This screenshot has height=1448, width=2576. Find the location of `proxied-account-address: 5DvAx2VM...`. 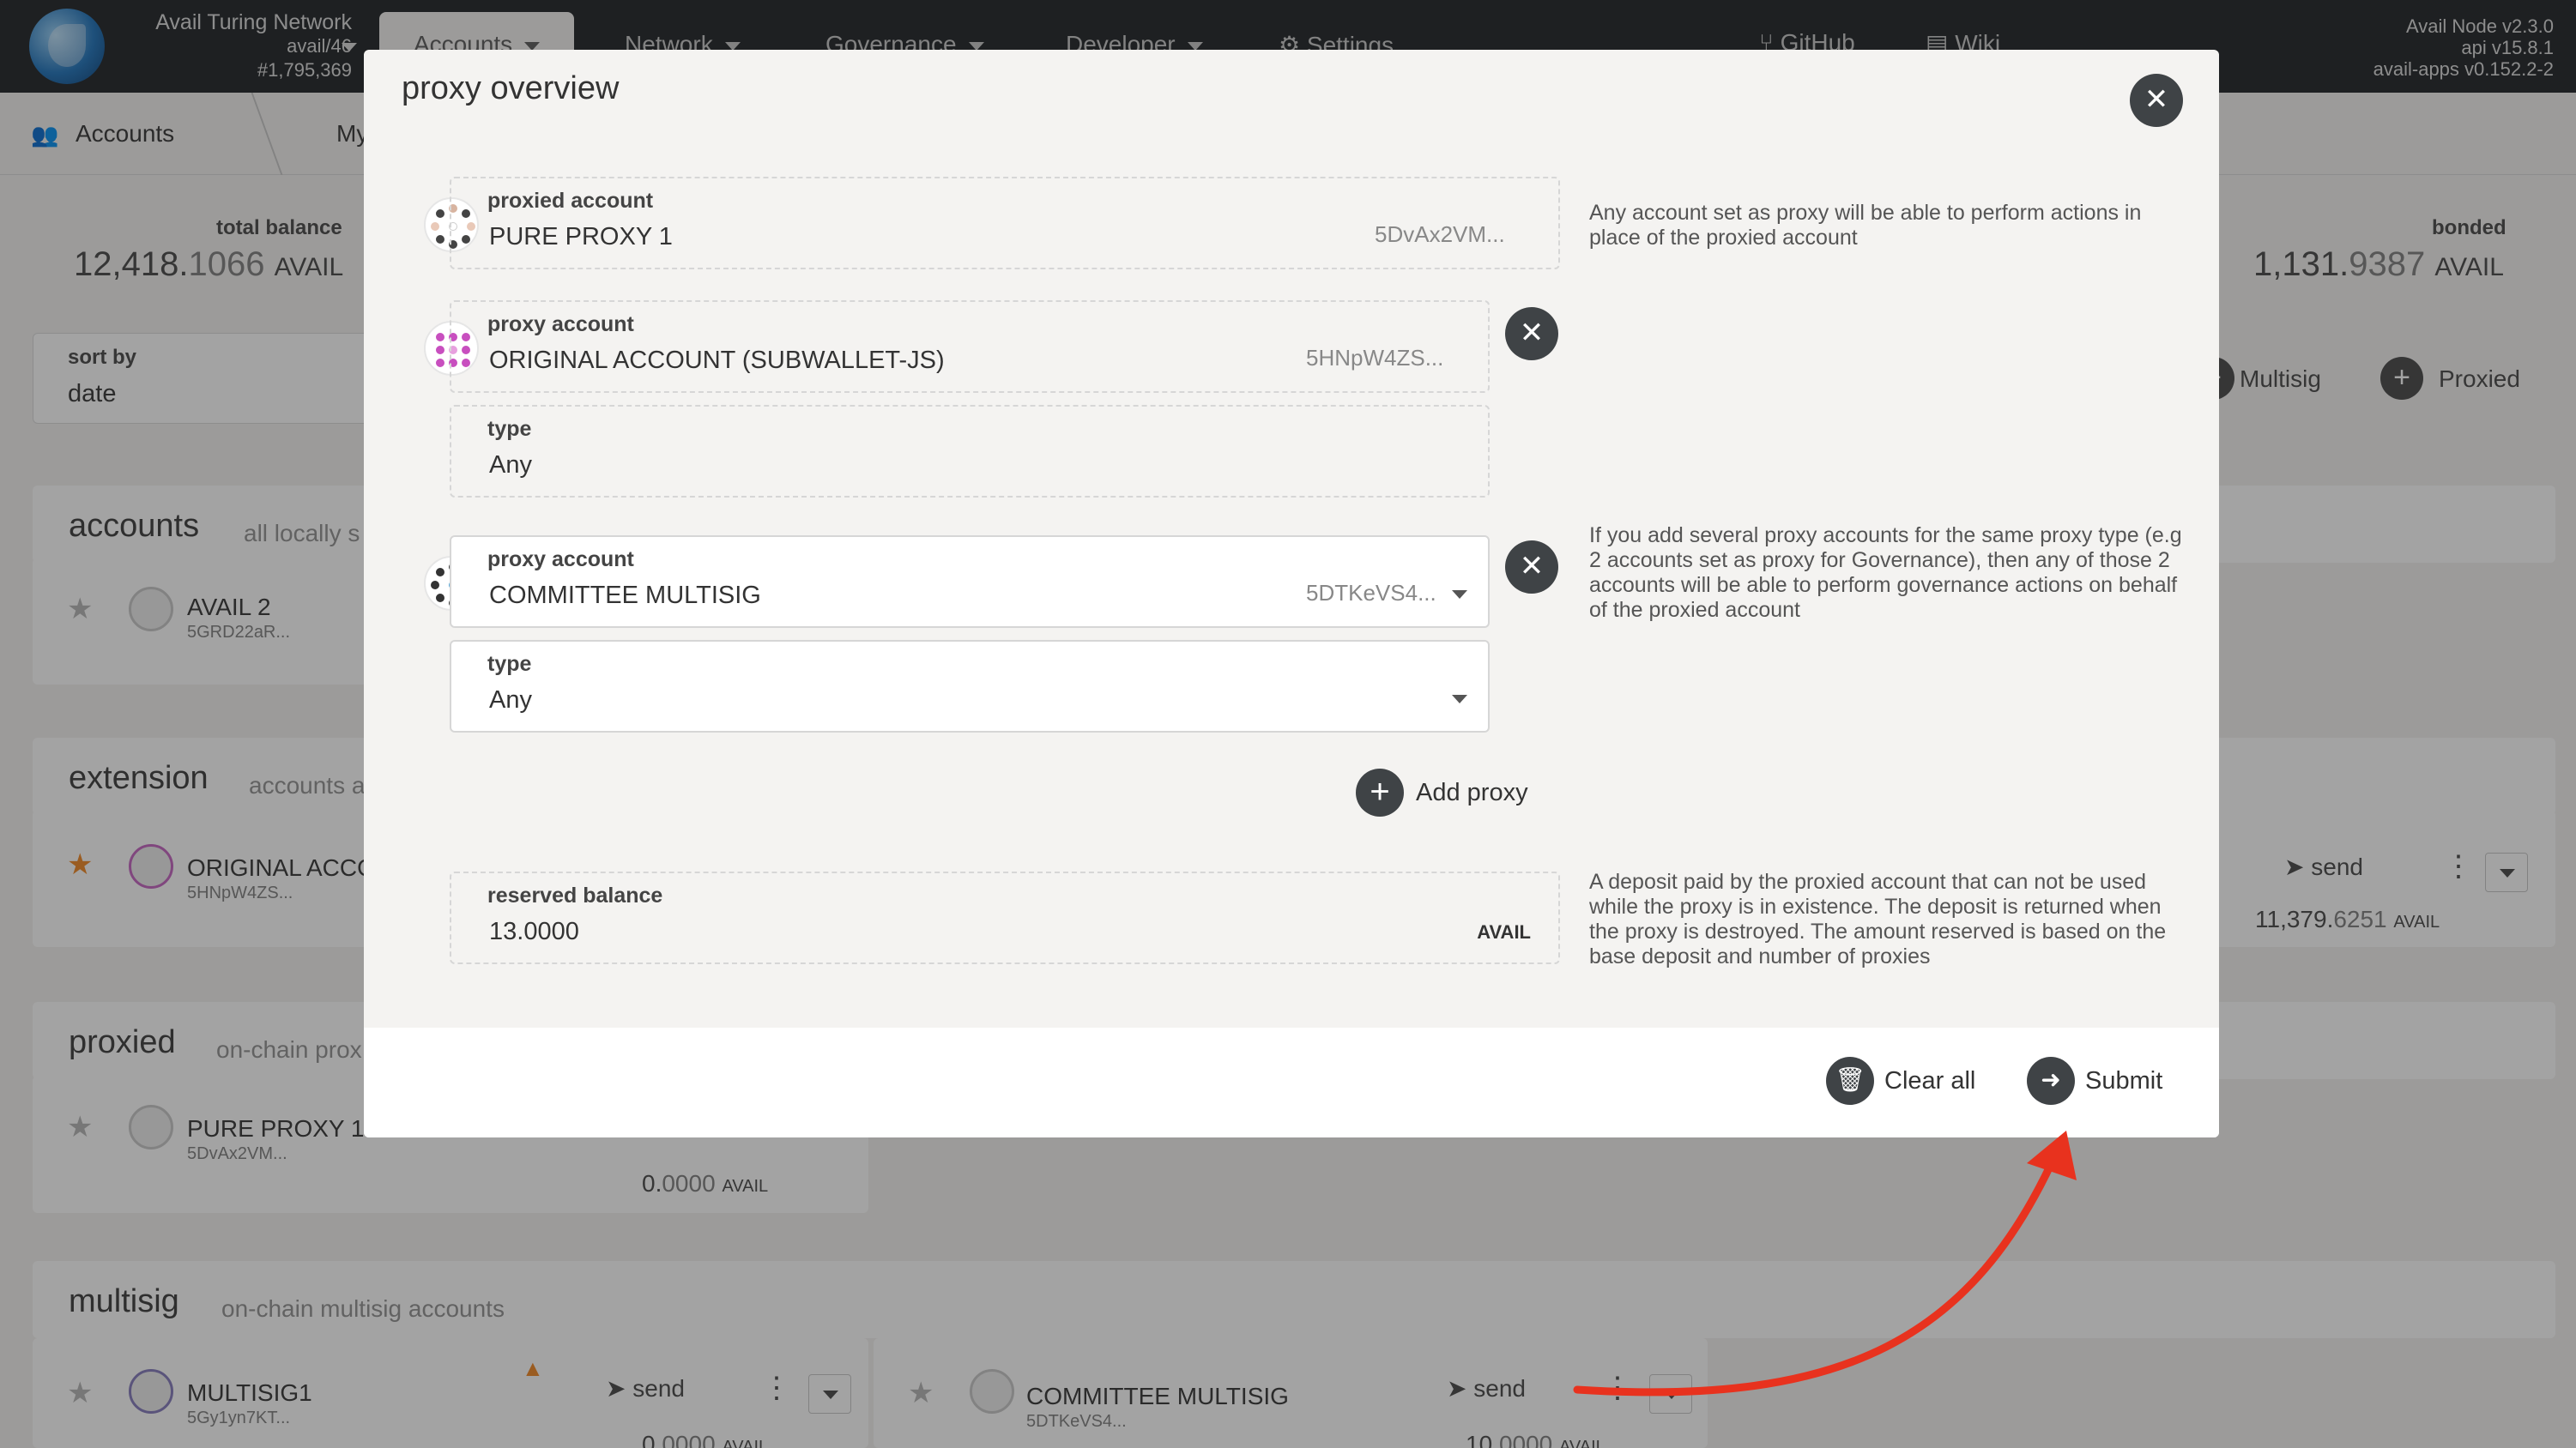

proxied-account-address: 5DvAx2VM... is located at coordinates (1440, 234).